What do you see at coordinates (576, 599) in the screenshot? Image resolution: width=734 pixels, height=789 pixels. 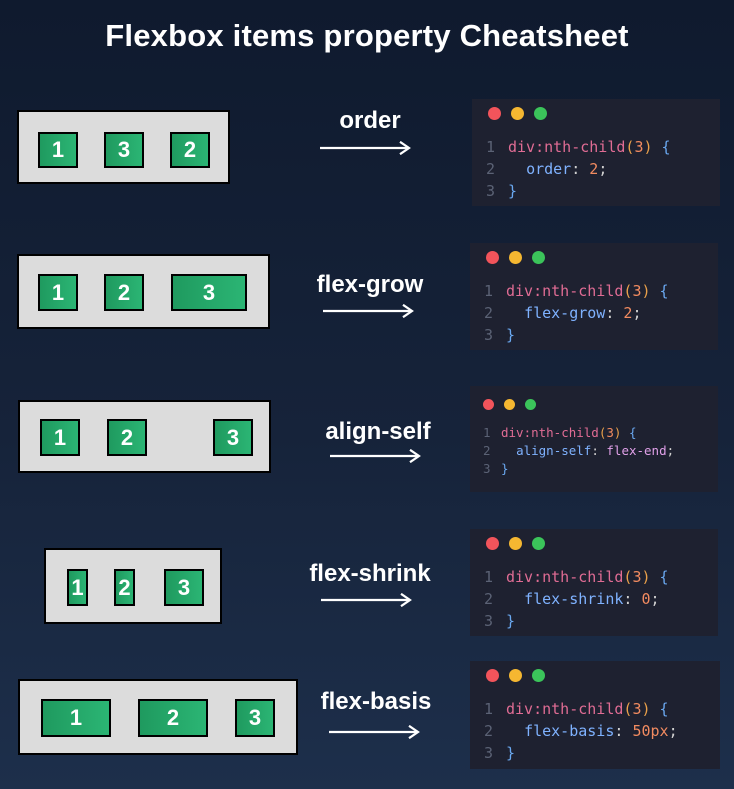 I see `code-block: 1 div:nth-child(3) { 2 flex-shrink: 0; 3}` at bounding box center [576, 599].